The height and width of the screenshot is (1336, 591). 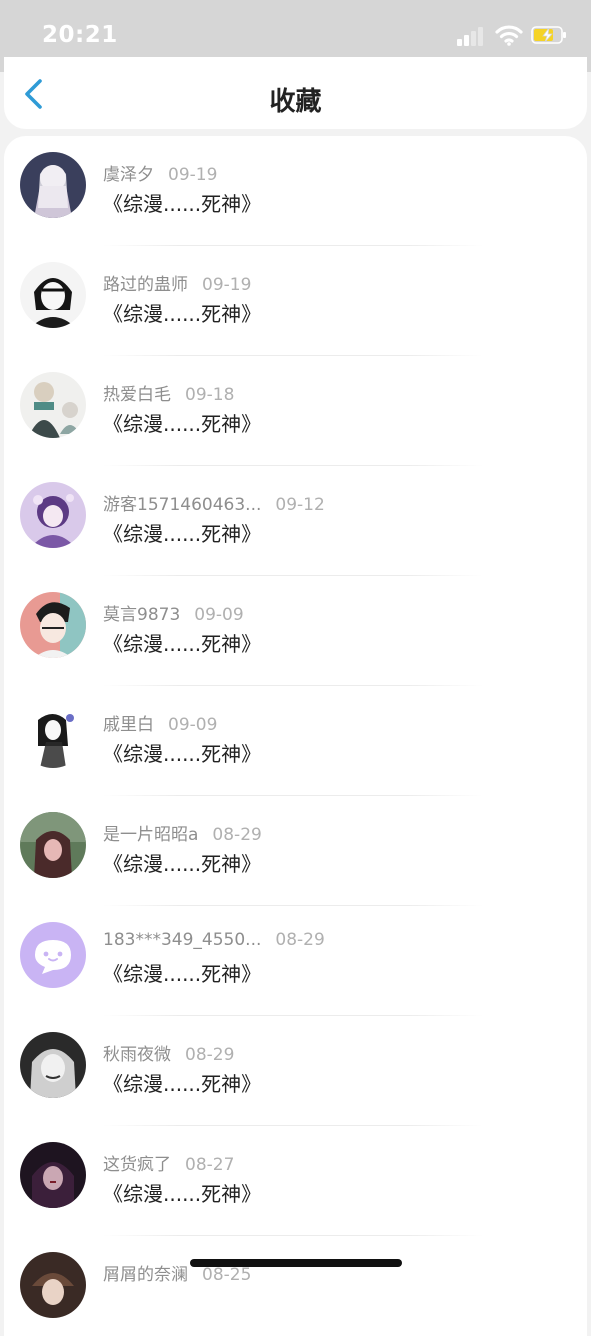 I want to click on item-date: 09-18, so click(x=210, y=395).